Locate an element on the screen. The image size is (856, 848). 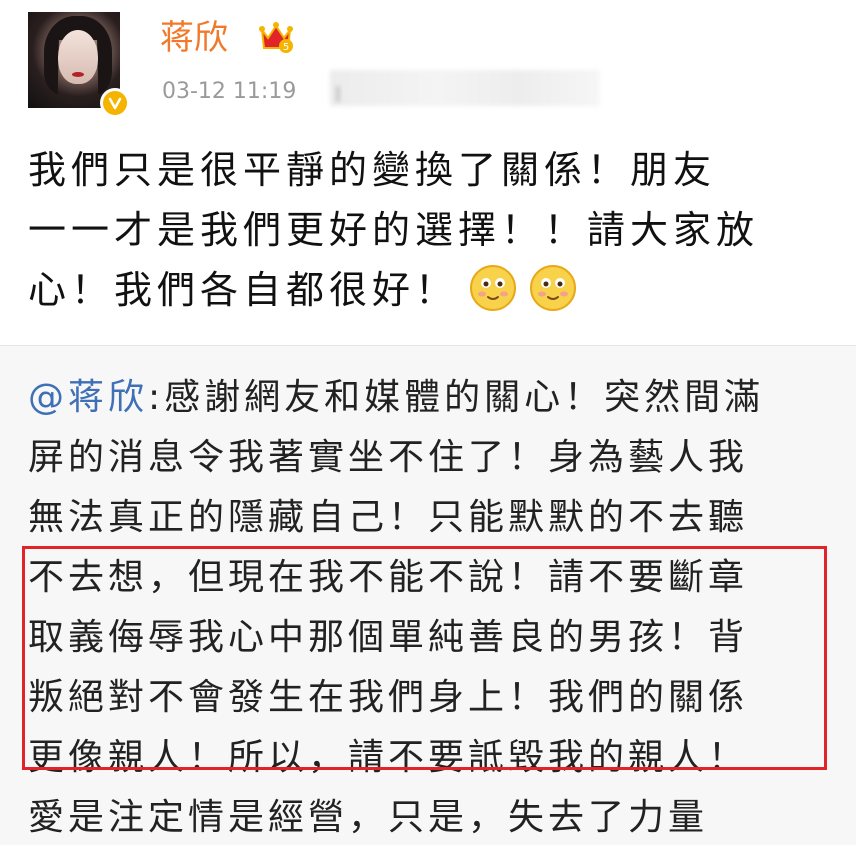
verified-badge-icon is located at coordinates (115, 103).